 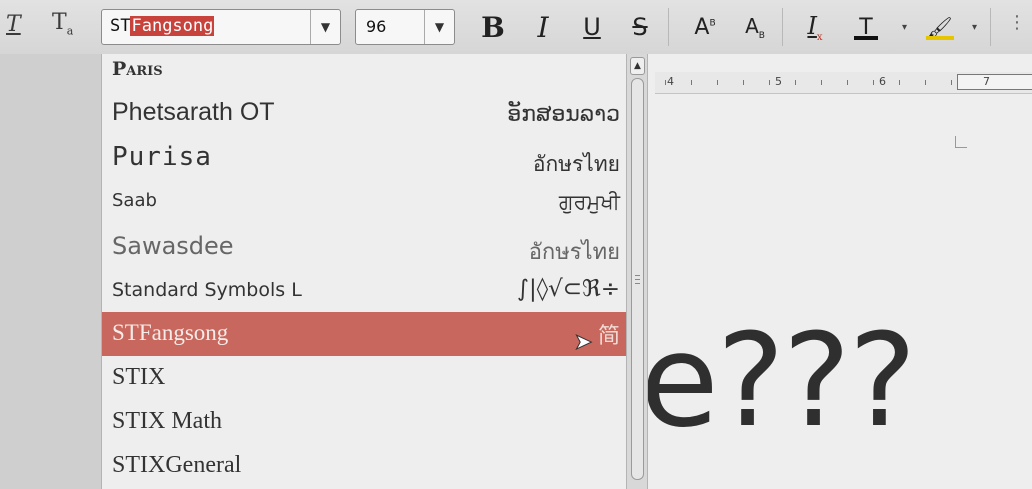 I want to click on font-item-name: Standard Symbols L, so click(x=207, y=290).